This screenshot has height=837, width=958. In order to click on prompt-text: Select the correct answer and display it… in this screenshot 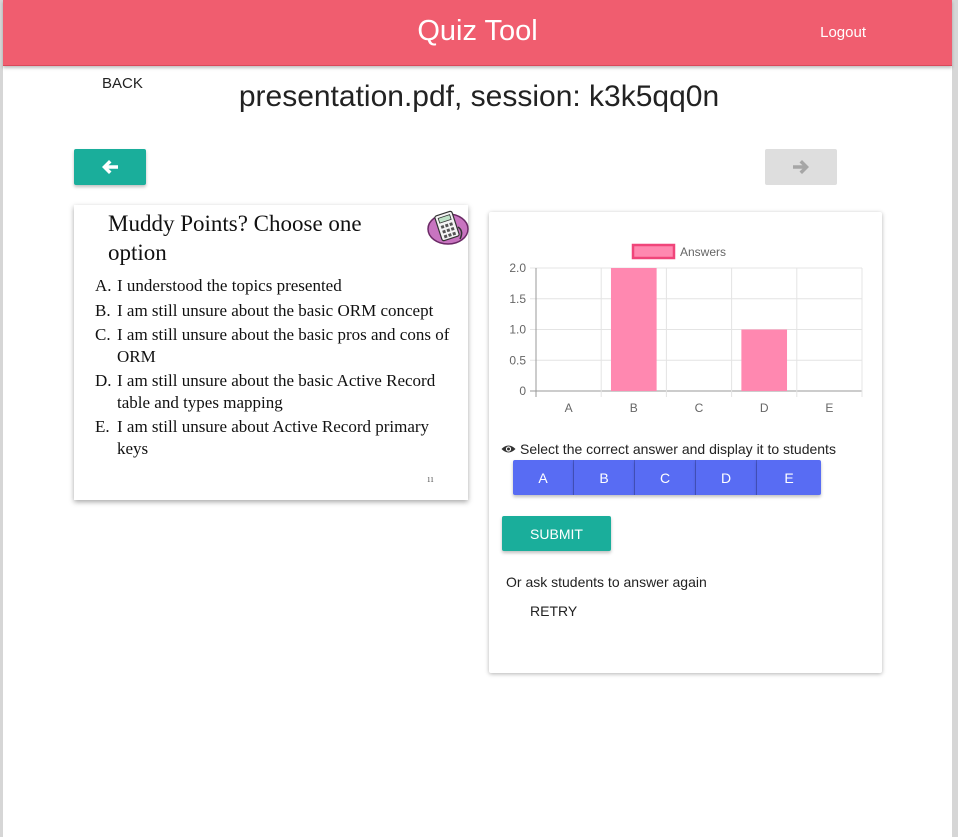, I will do `click(678, 449)`.